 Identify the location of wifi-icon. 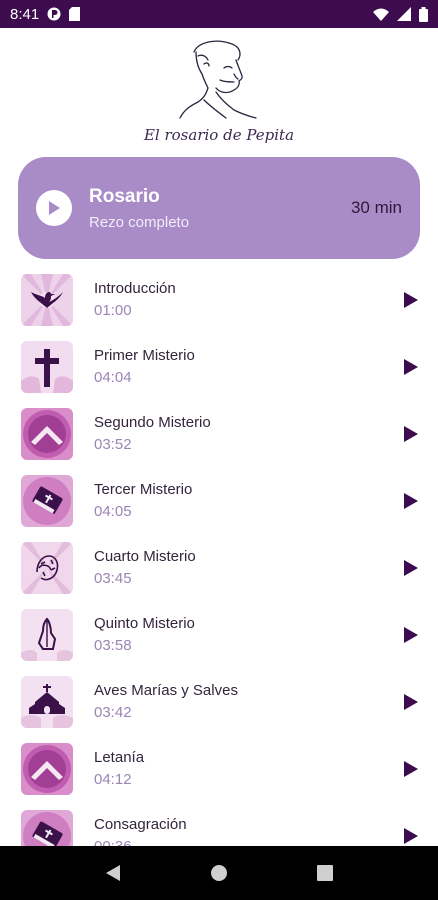
(381, 14).